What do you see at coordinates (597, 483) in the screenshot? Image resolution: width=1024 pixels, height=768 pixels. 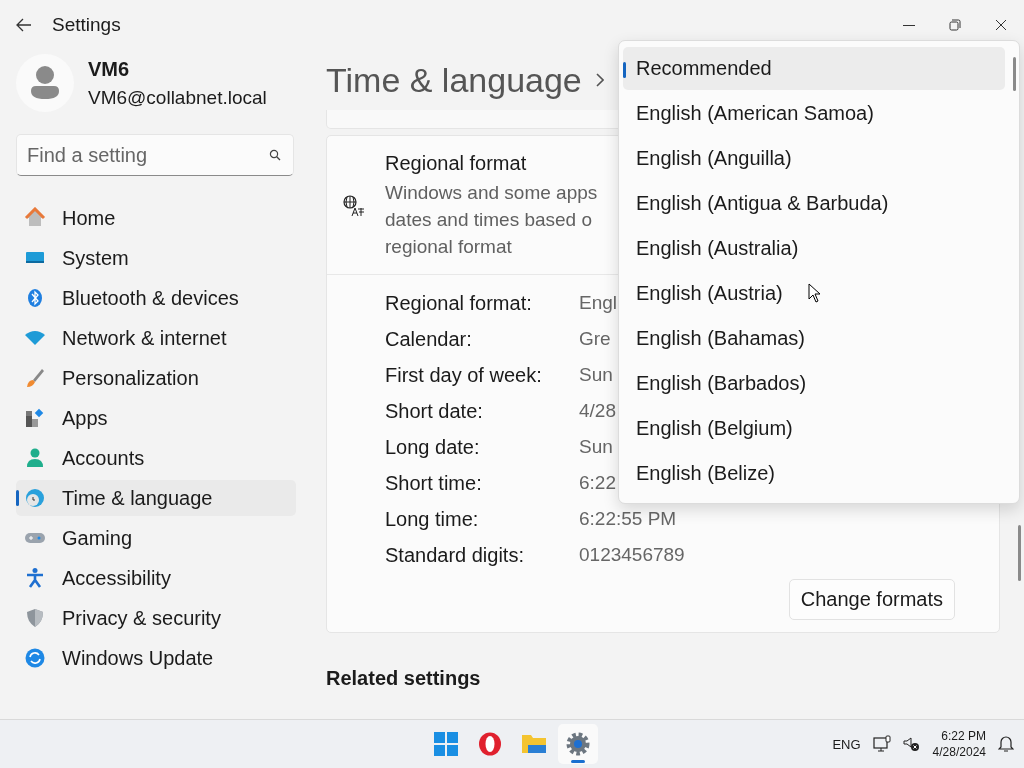 I see `format-value: 6:22` at bounding box center [597, 483].